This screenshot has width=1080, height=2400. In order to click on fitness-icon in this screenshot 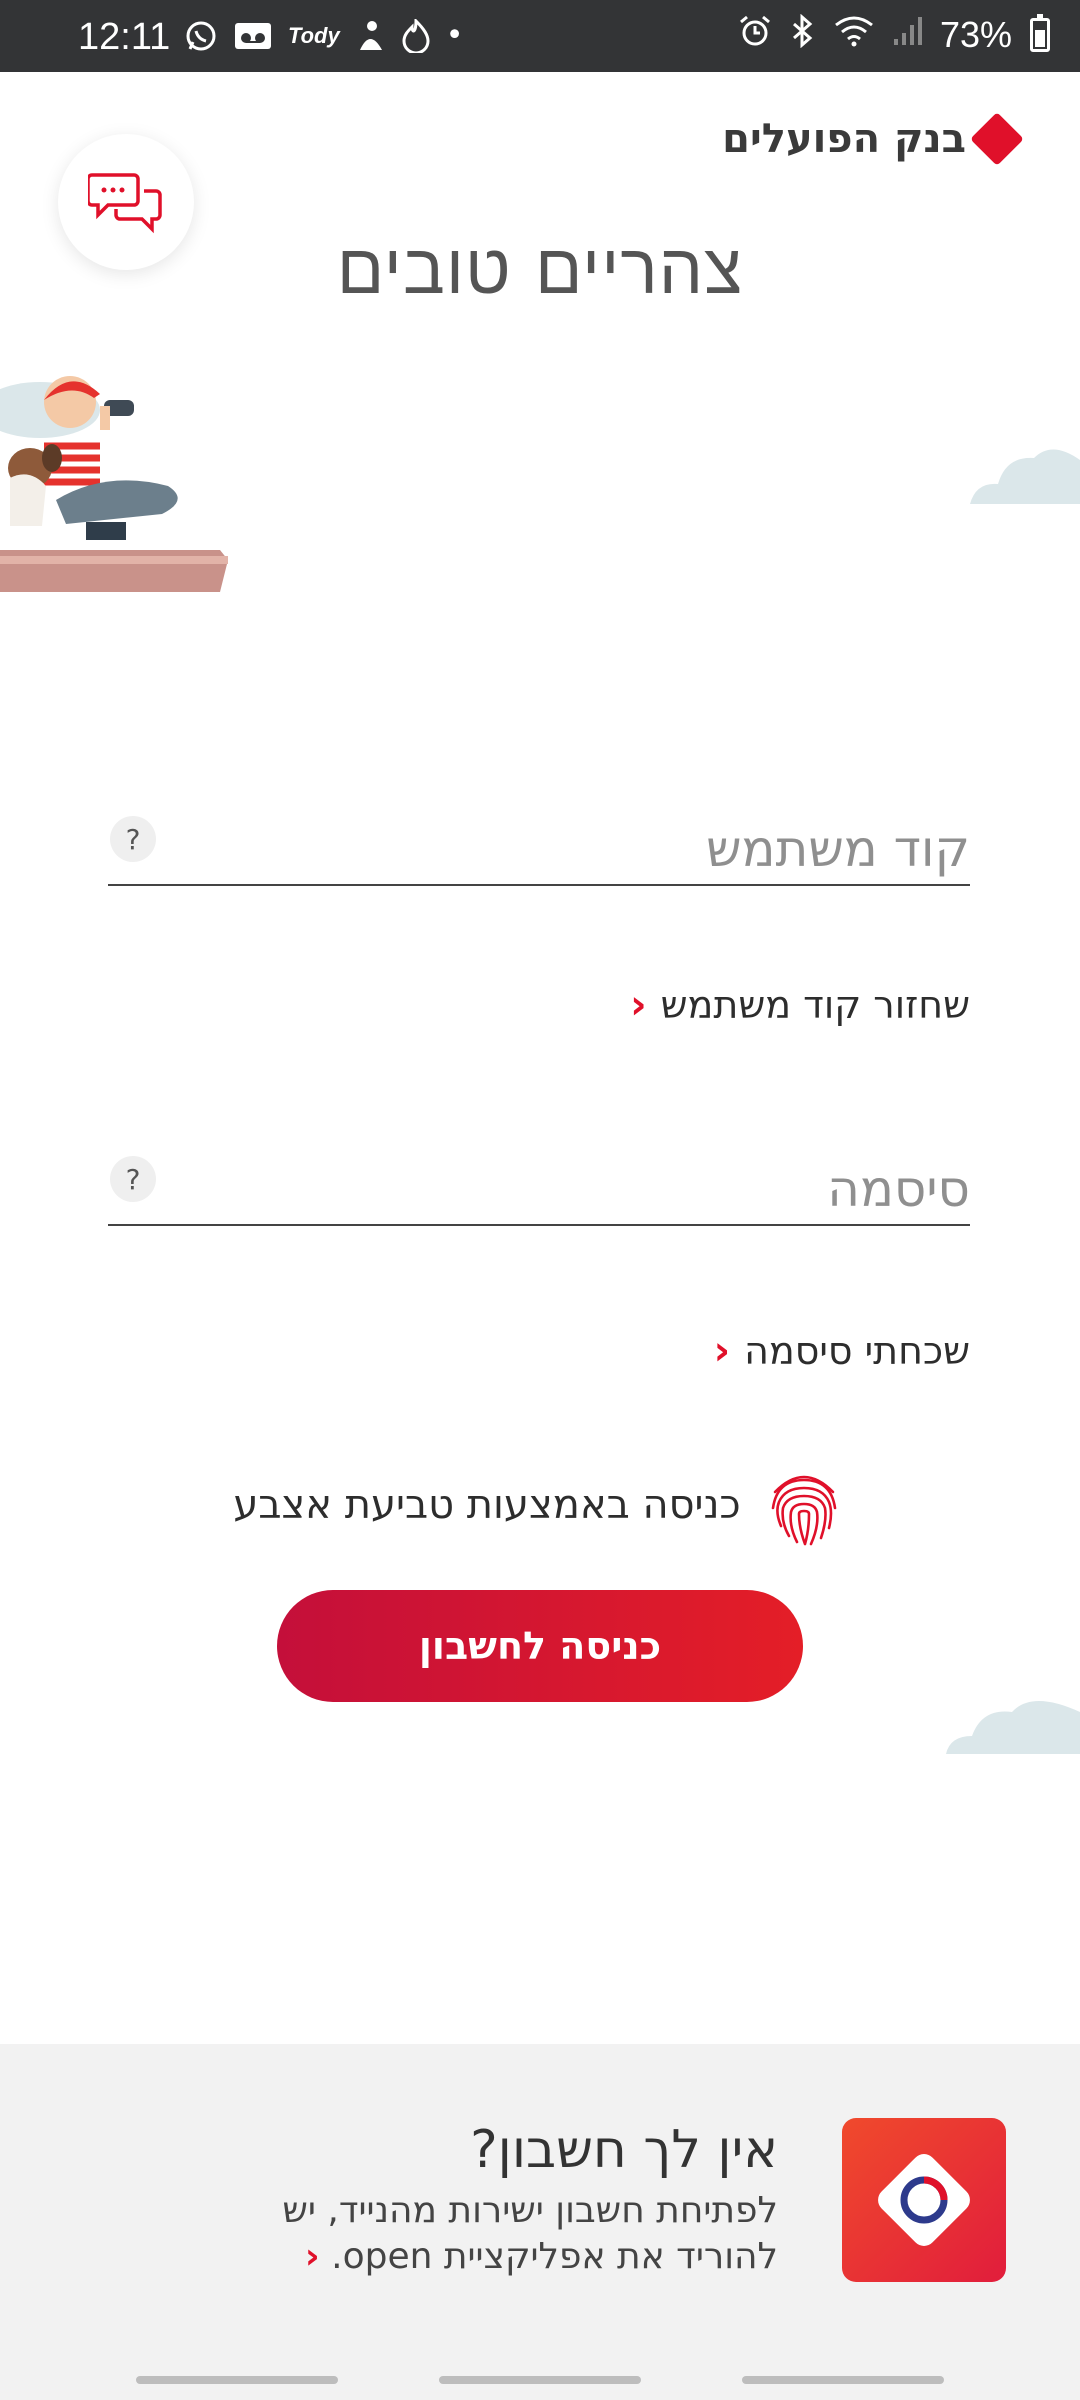, I will do `click(371, 36)`.